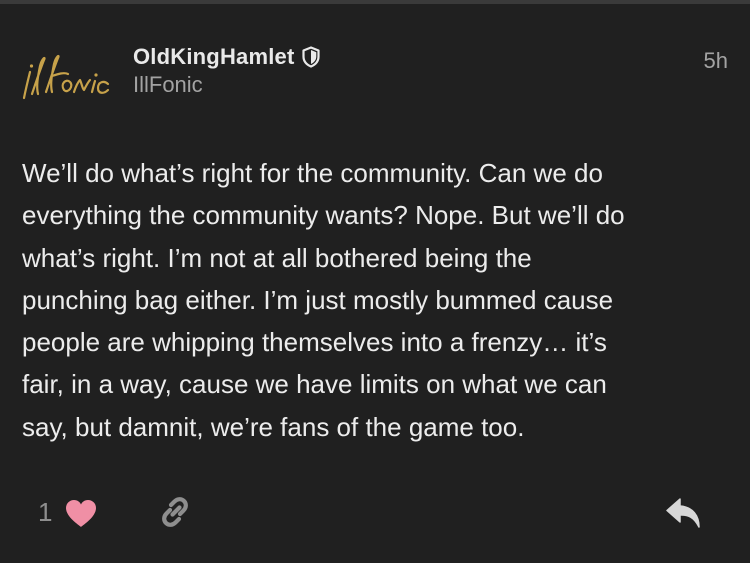 This screenshot has width=750, height=563. I want to click on post-timestamp: 5h, so click(716, 61).